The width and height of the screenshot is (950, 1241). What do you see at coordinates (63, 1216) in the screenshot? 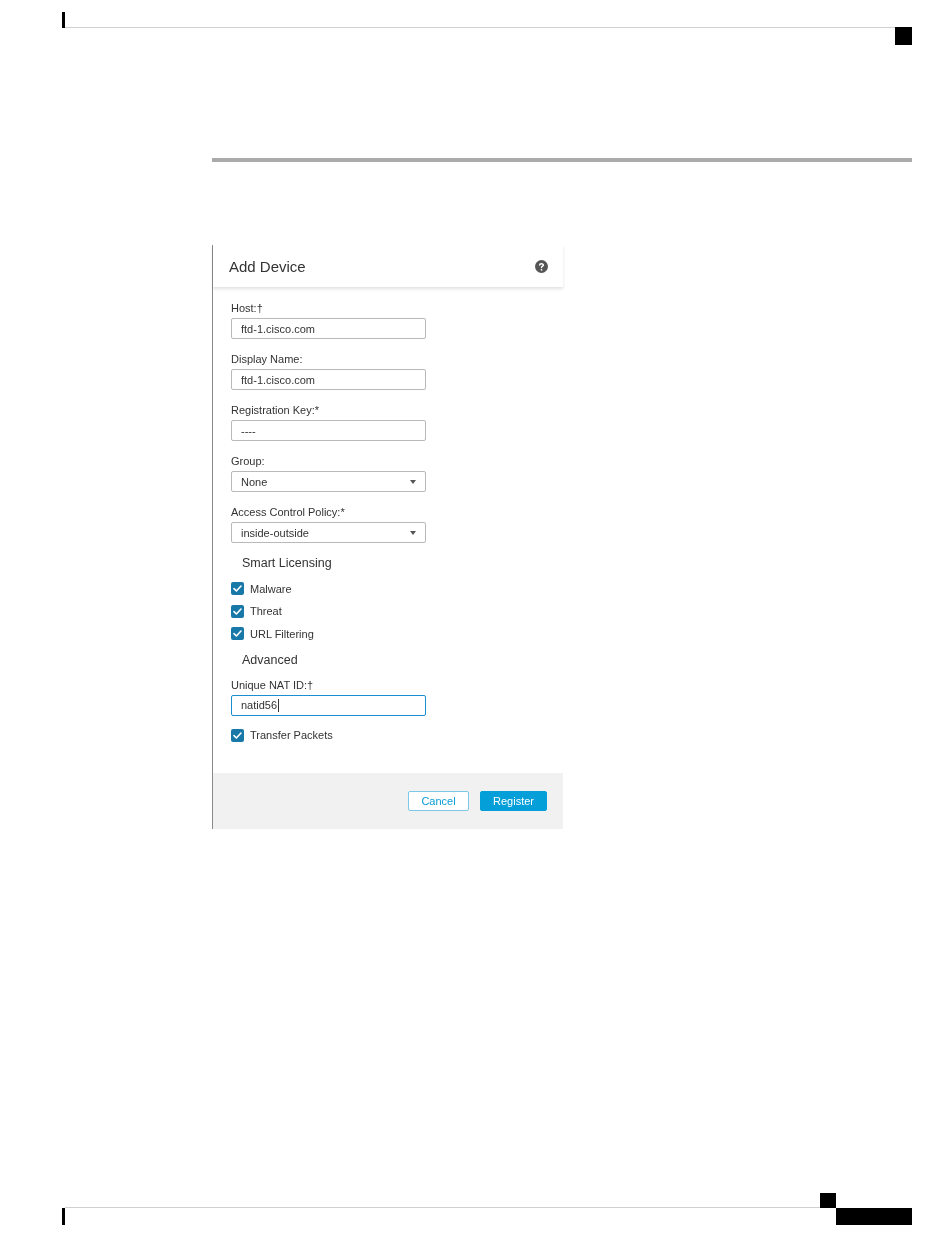
I see `footer-tick-mark` at bounding box center [63, 1216].